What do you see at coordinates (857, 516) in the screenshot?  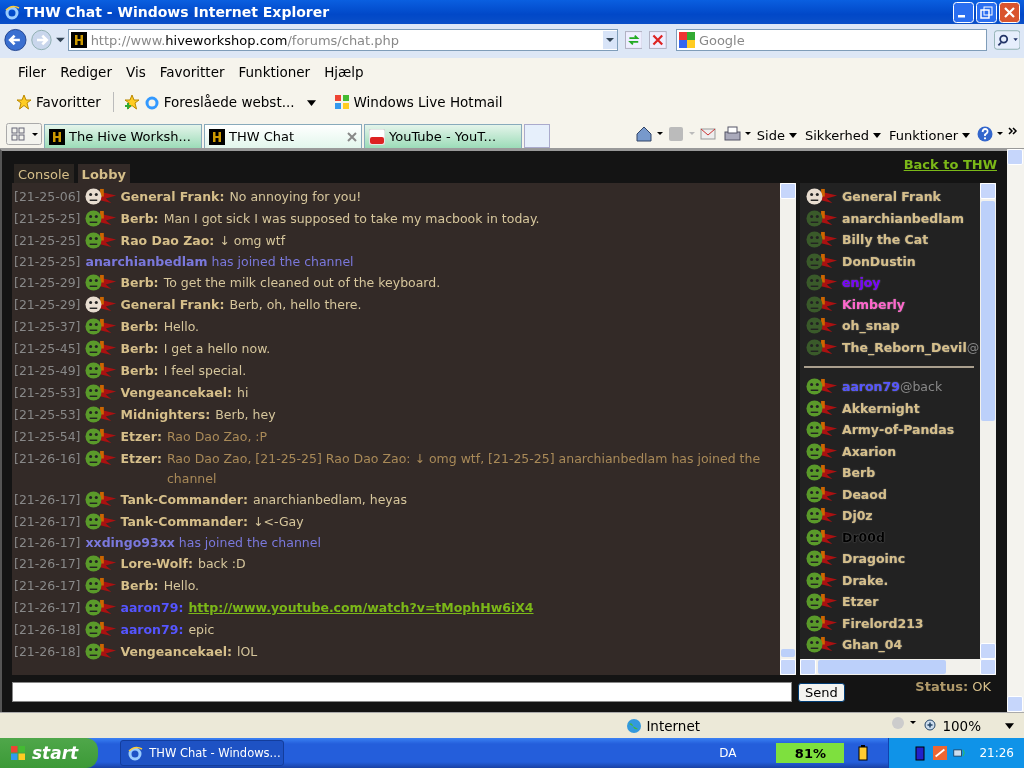 I see `user-list-item: Dj0z` at bounding box center [857, 516].